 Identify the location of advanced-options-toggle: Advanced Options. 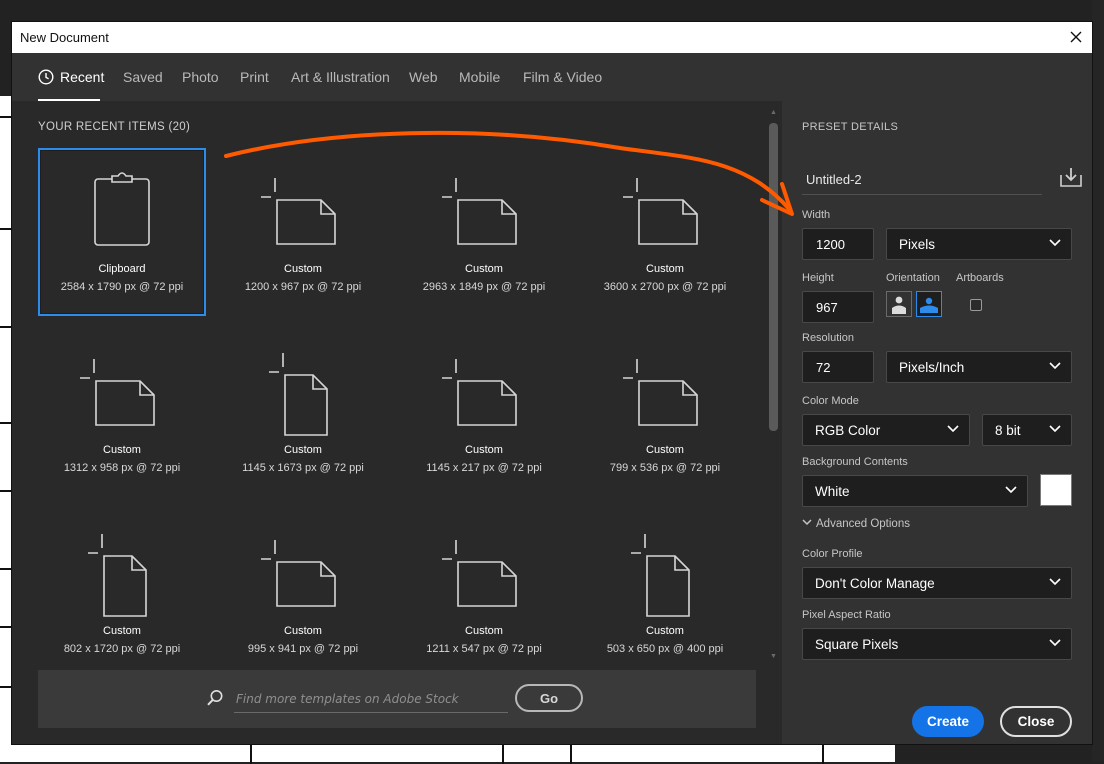
(856, 524).